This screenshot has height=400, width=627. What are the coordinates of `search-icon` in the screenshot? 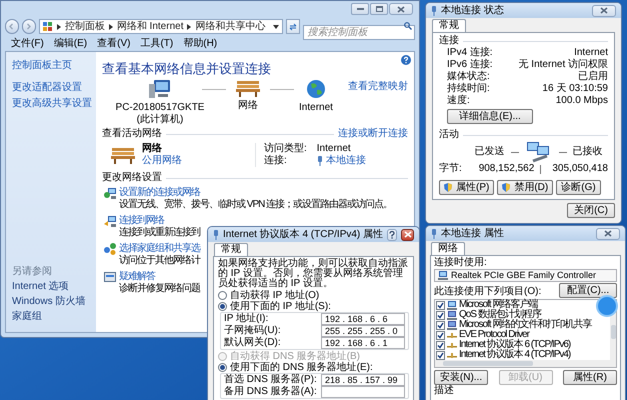 It's located at (408, 26).